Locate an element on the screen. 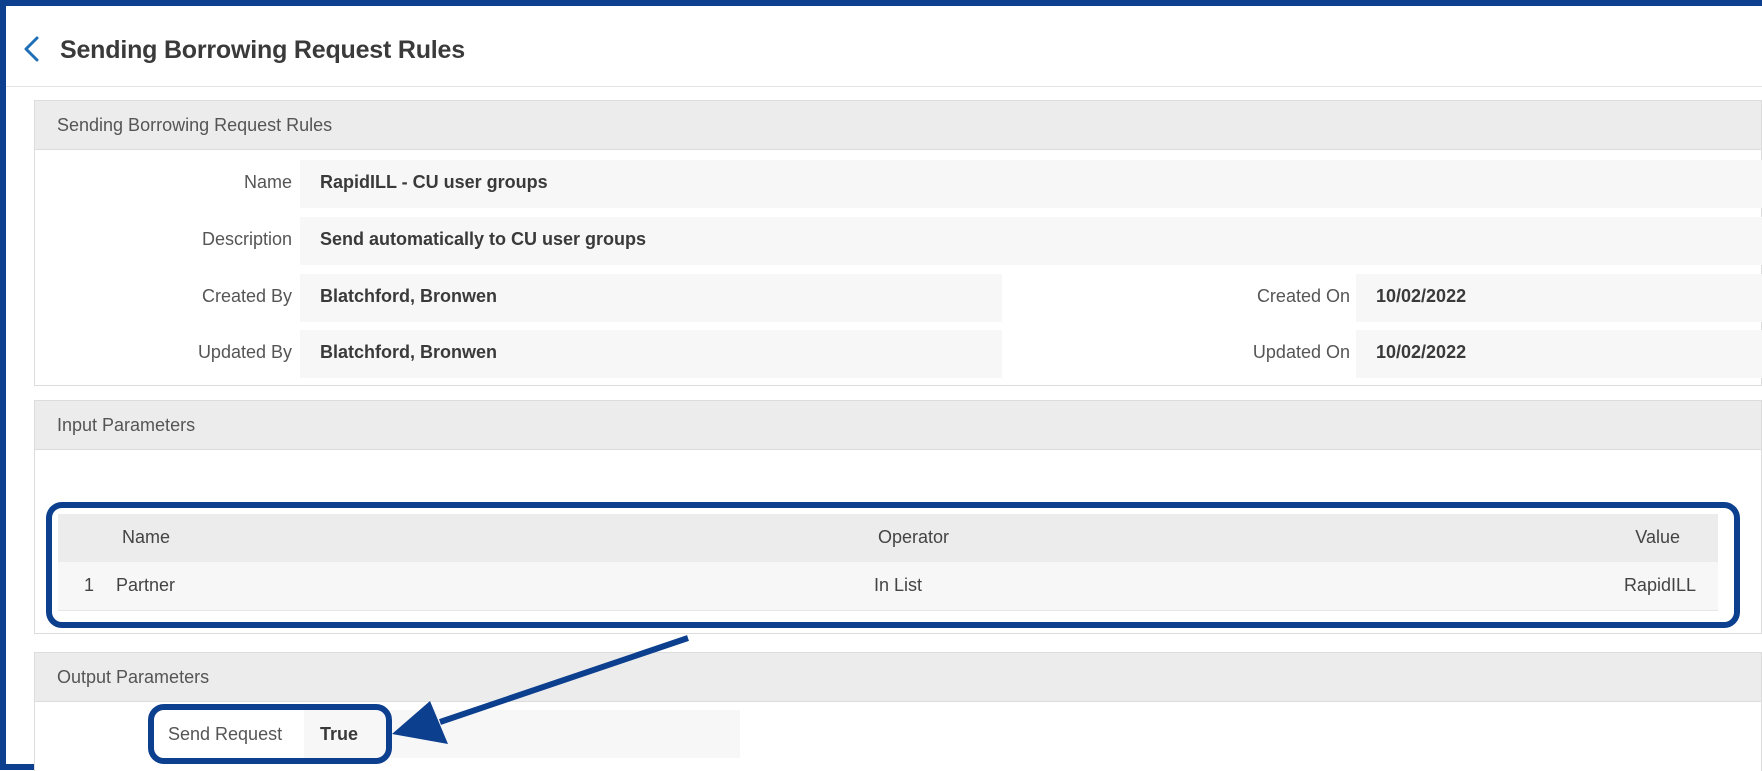 The image size is (1762, 771). updated-on-value: 10/02/2022 is located at coordinates (1421, 352).